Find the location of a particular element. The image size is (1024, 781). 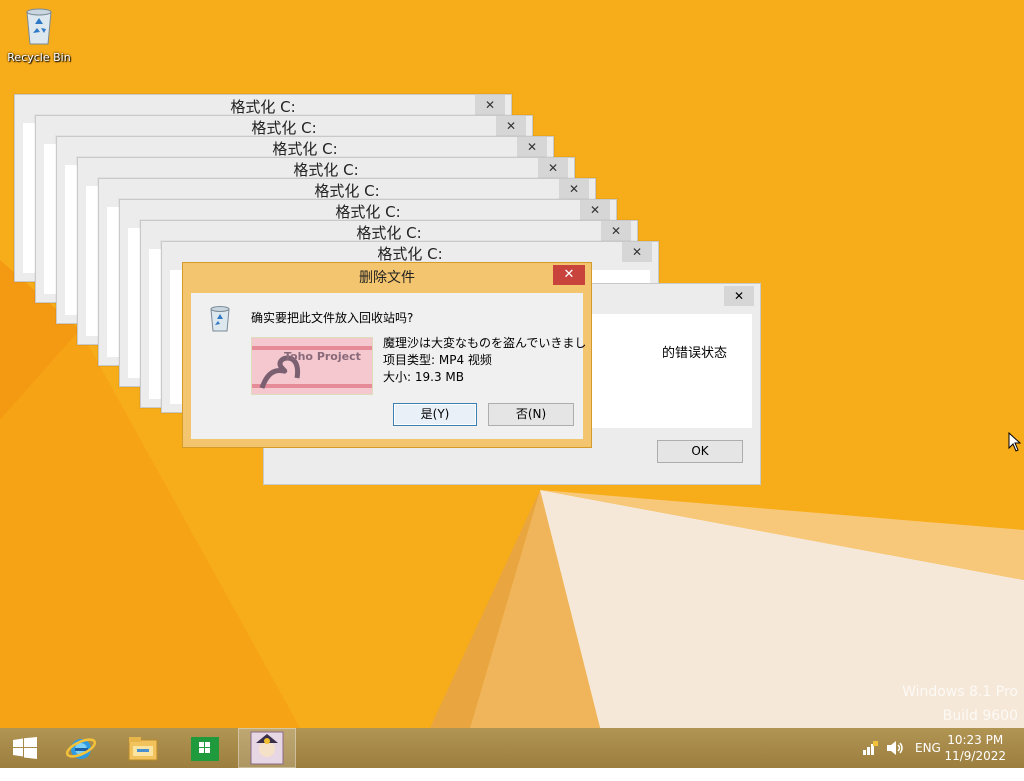

thumbnail-text: Toho Project is located at coordinates (322, 356).